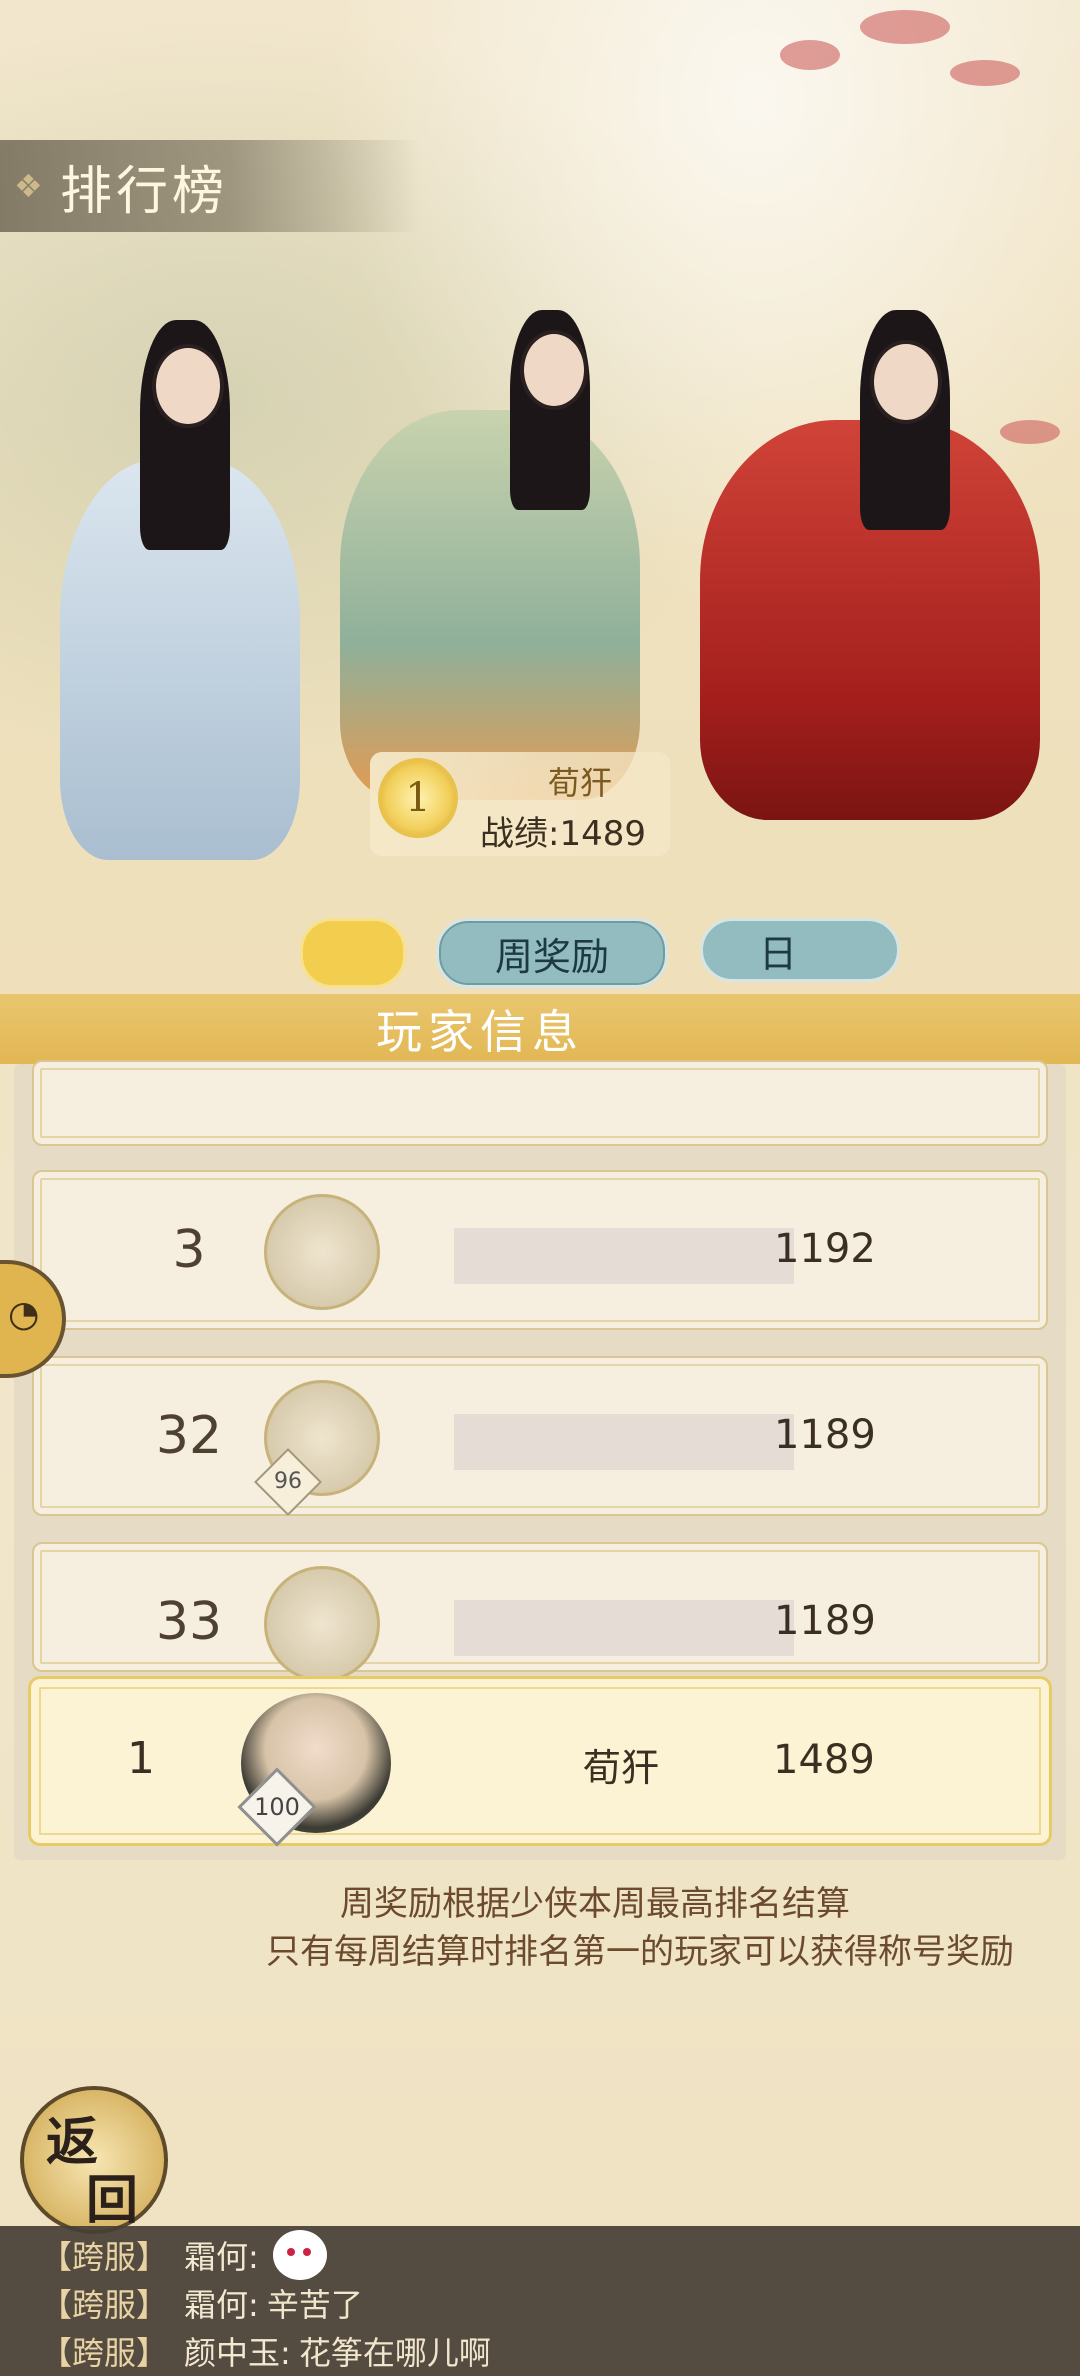 The image size is (1080, 2376). Describe the element at coordinates (353, 953) in the screenshot. I see `tab-current` at that location.